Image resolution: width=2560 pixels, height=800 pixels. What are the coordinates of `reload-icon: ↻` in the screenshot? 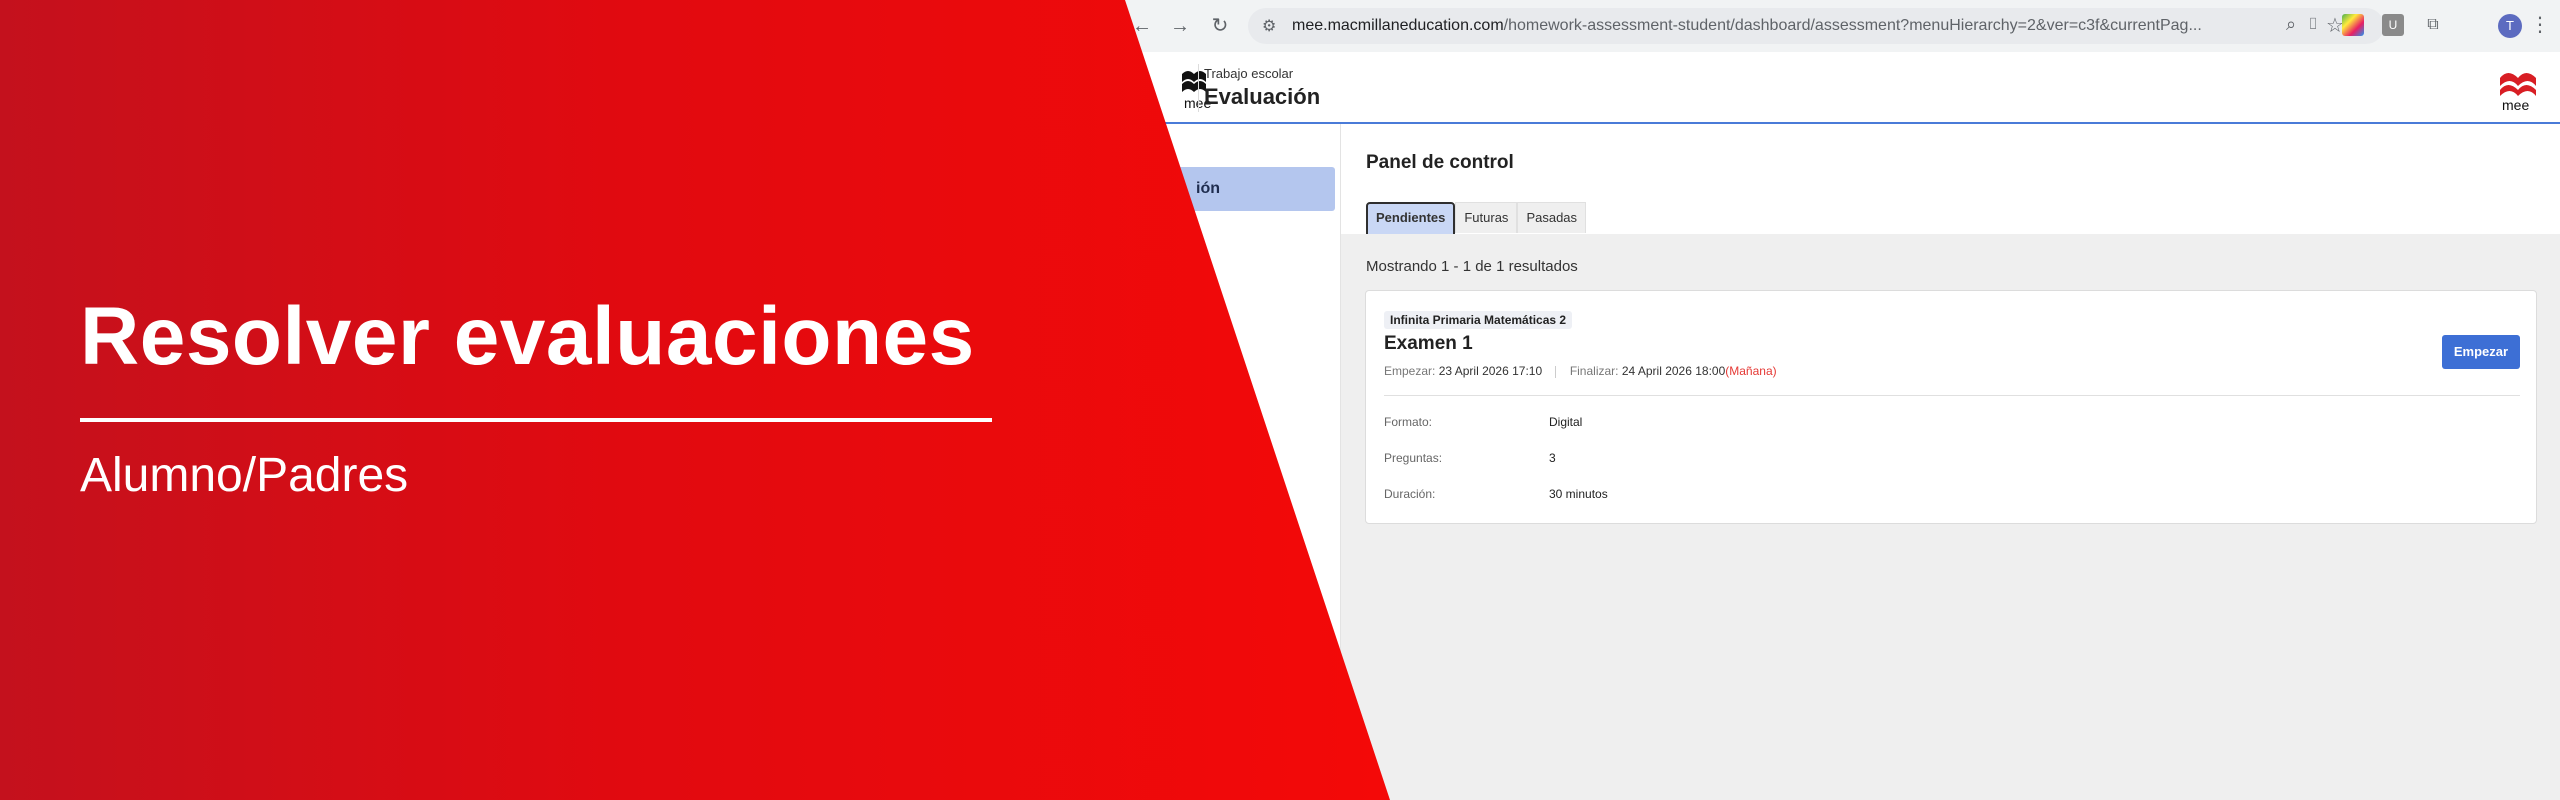 It's located at (1220, 26).